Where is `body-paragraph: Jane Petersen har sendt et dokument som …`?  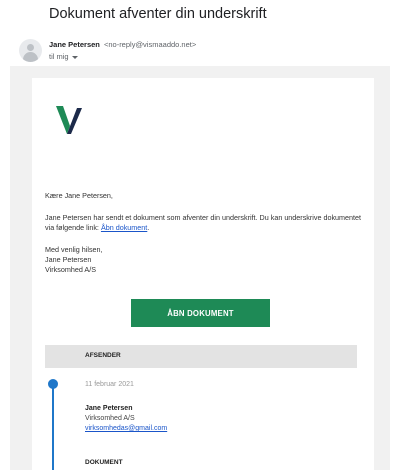
body-paragraph: Jane Petersen har sendt et dokument som … is located at coordinates (204, 223).